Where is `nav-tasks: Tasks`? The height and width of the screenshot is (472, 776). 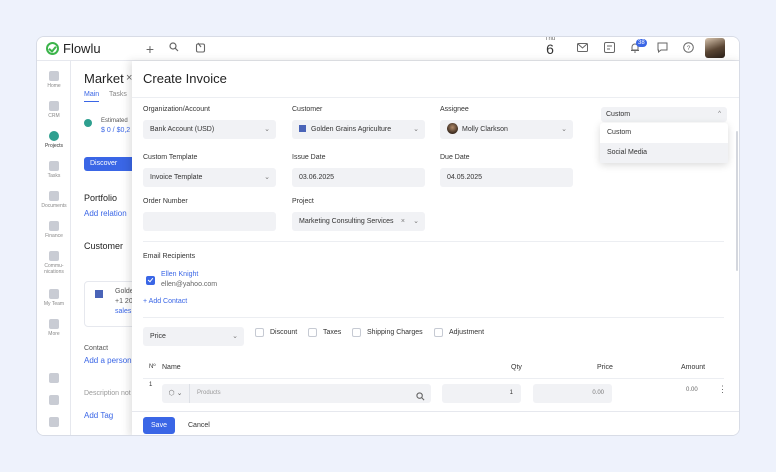
nav-tasks: Tasks is located at coordinates (54, 170).